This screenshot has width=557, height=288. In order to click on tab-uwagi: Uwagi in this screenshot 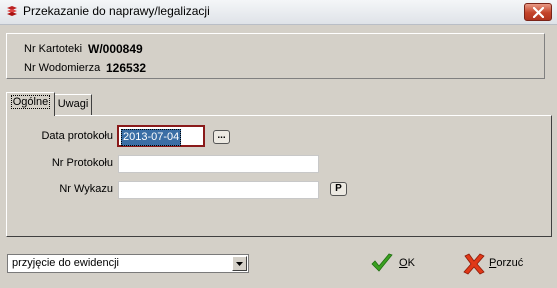, I will do `click(73, 104)`.